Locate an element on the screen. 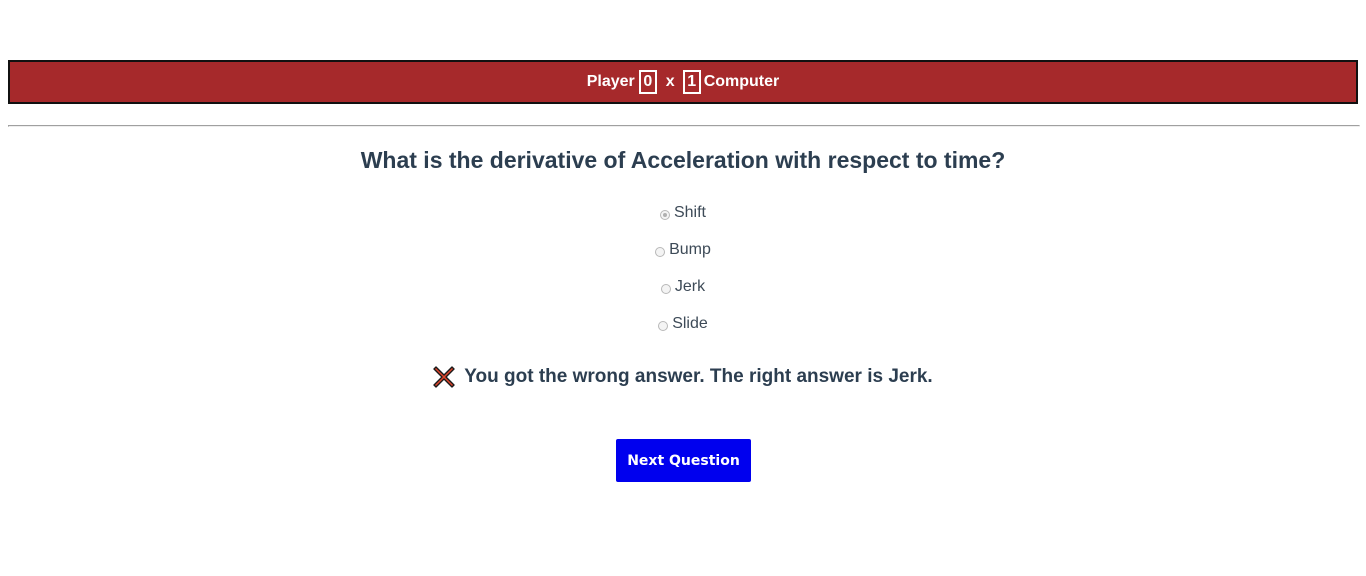 The width and height of the screenshot is (1366, 576). option-label: Bump is located at coordinates (690, 249).